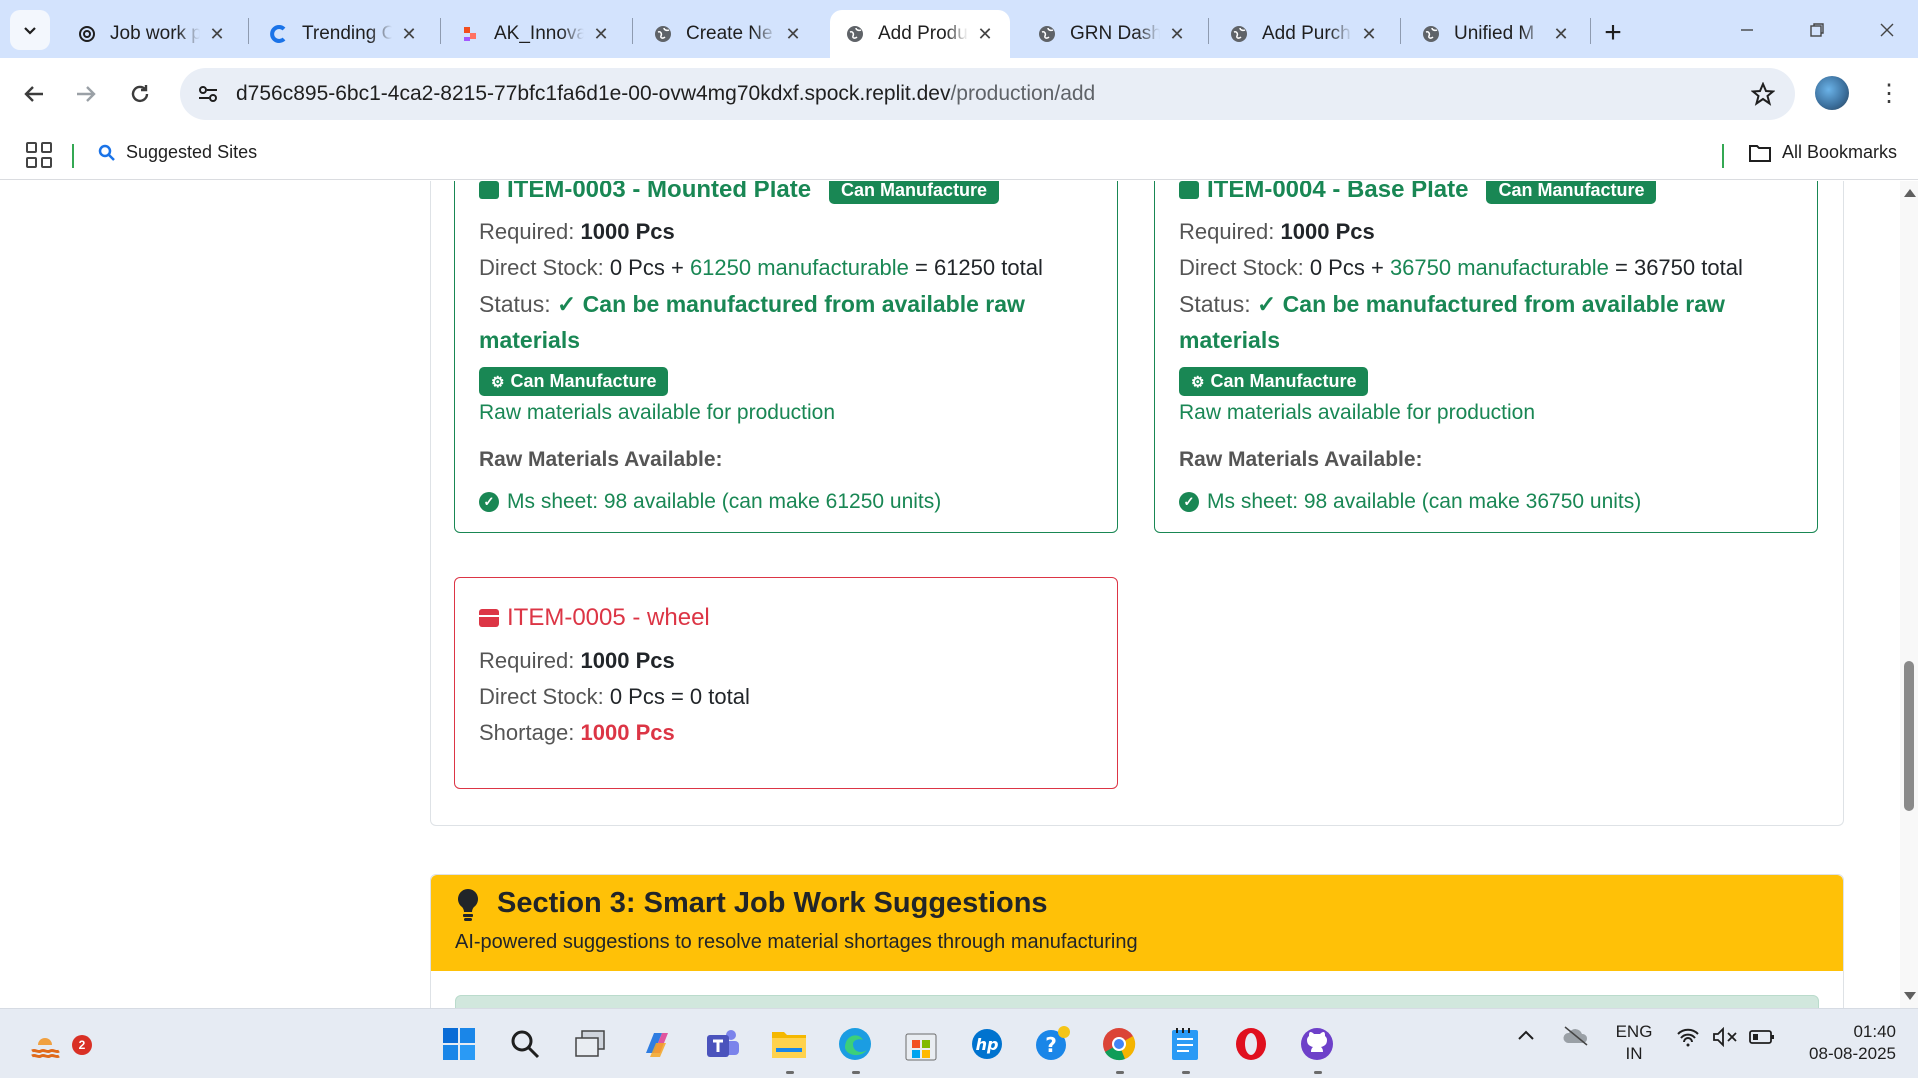 The height and width of the screenshot is (1078, 1918). Describe the element at coordinates (627, 231) in the screenshot. I see `required-value: 1000 Pcs` at that location.